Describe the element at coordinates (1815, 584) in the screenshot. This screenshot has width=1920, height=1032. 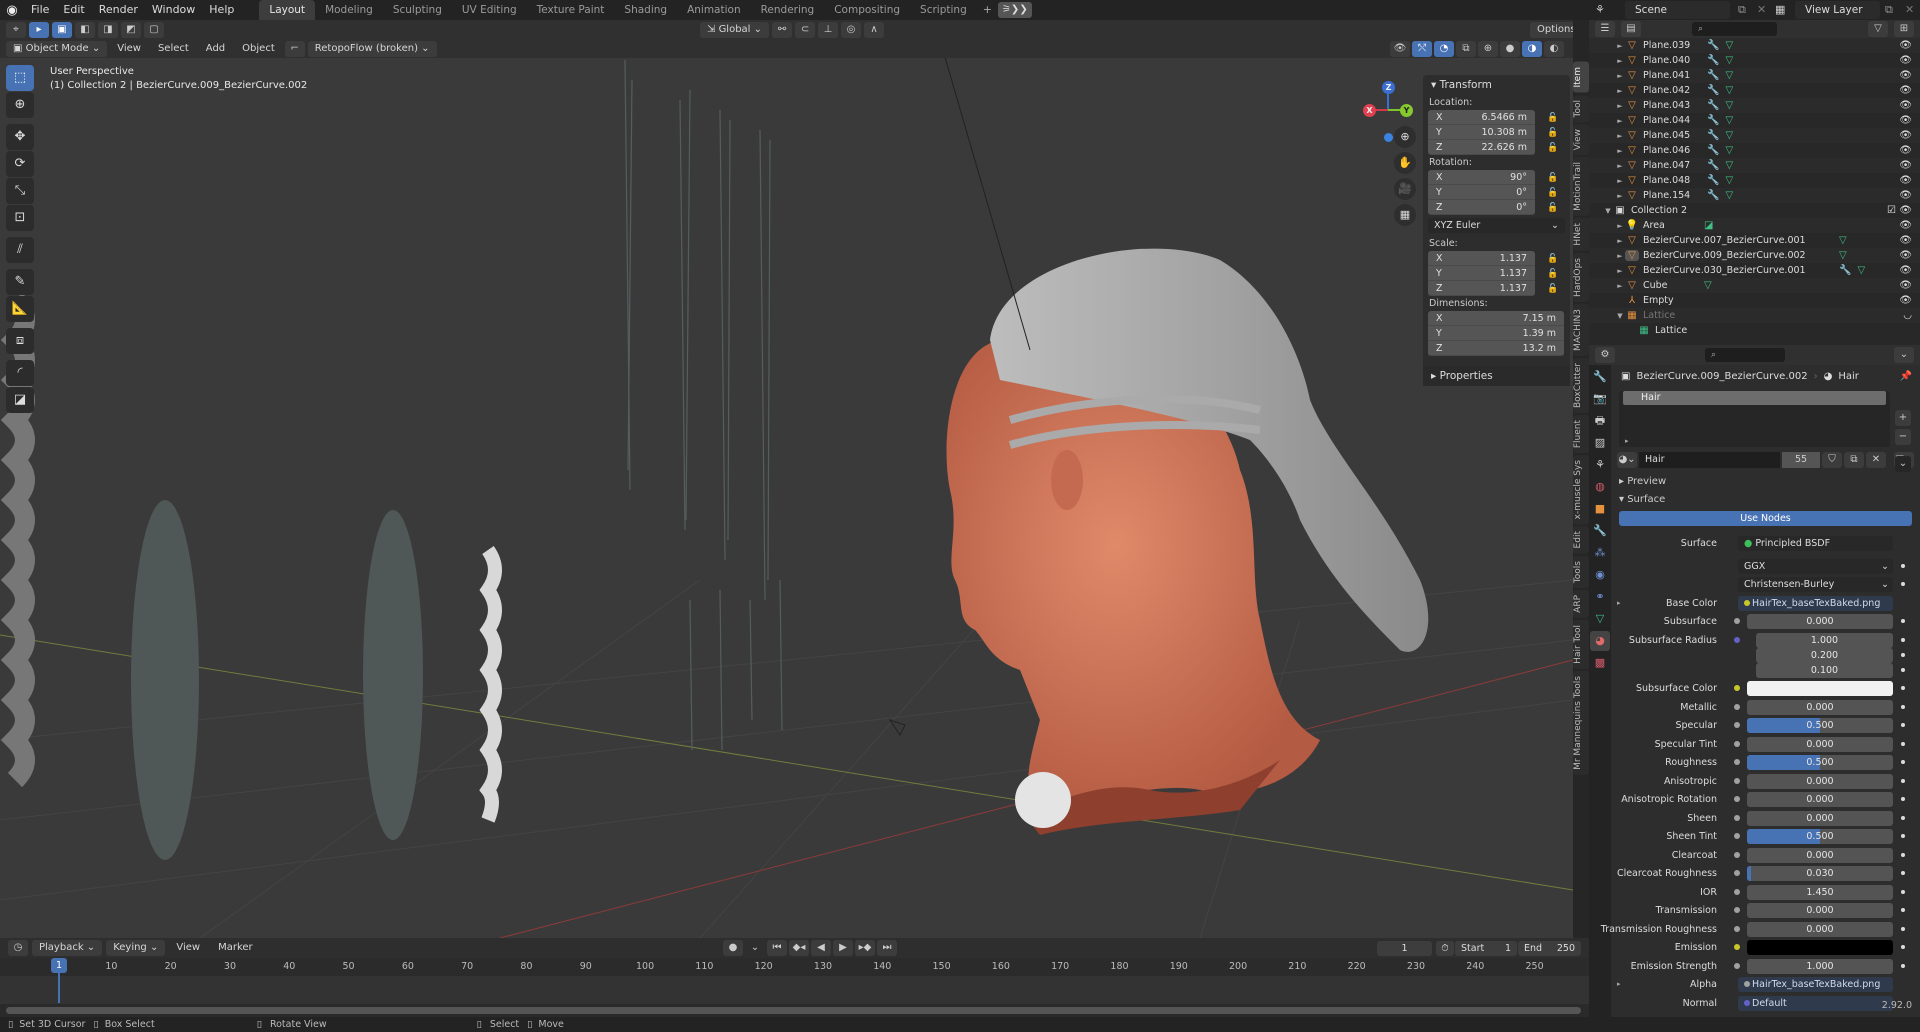
I see `subsurface-method-select: Christensen-Burley ⌄` at that location.